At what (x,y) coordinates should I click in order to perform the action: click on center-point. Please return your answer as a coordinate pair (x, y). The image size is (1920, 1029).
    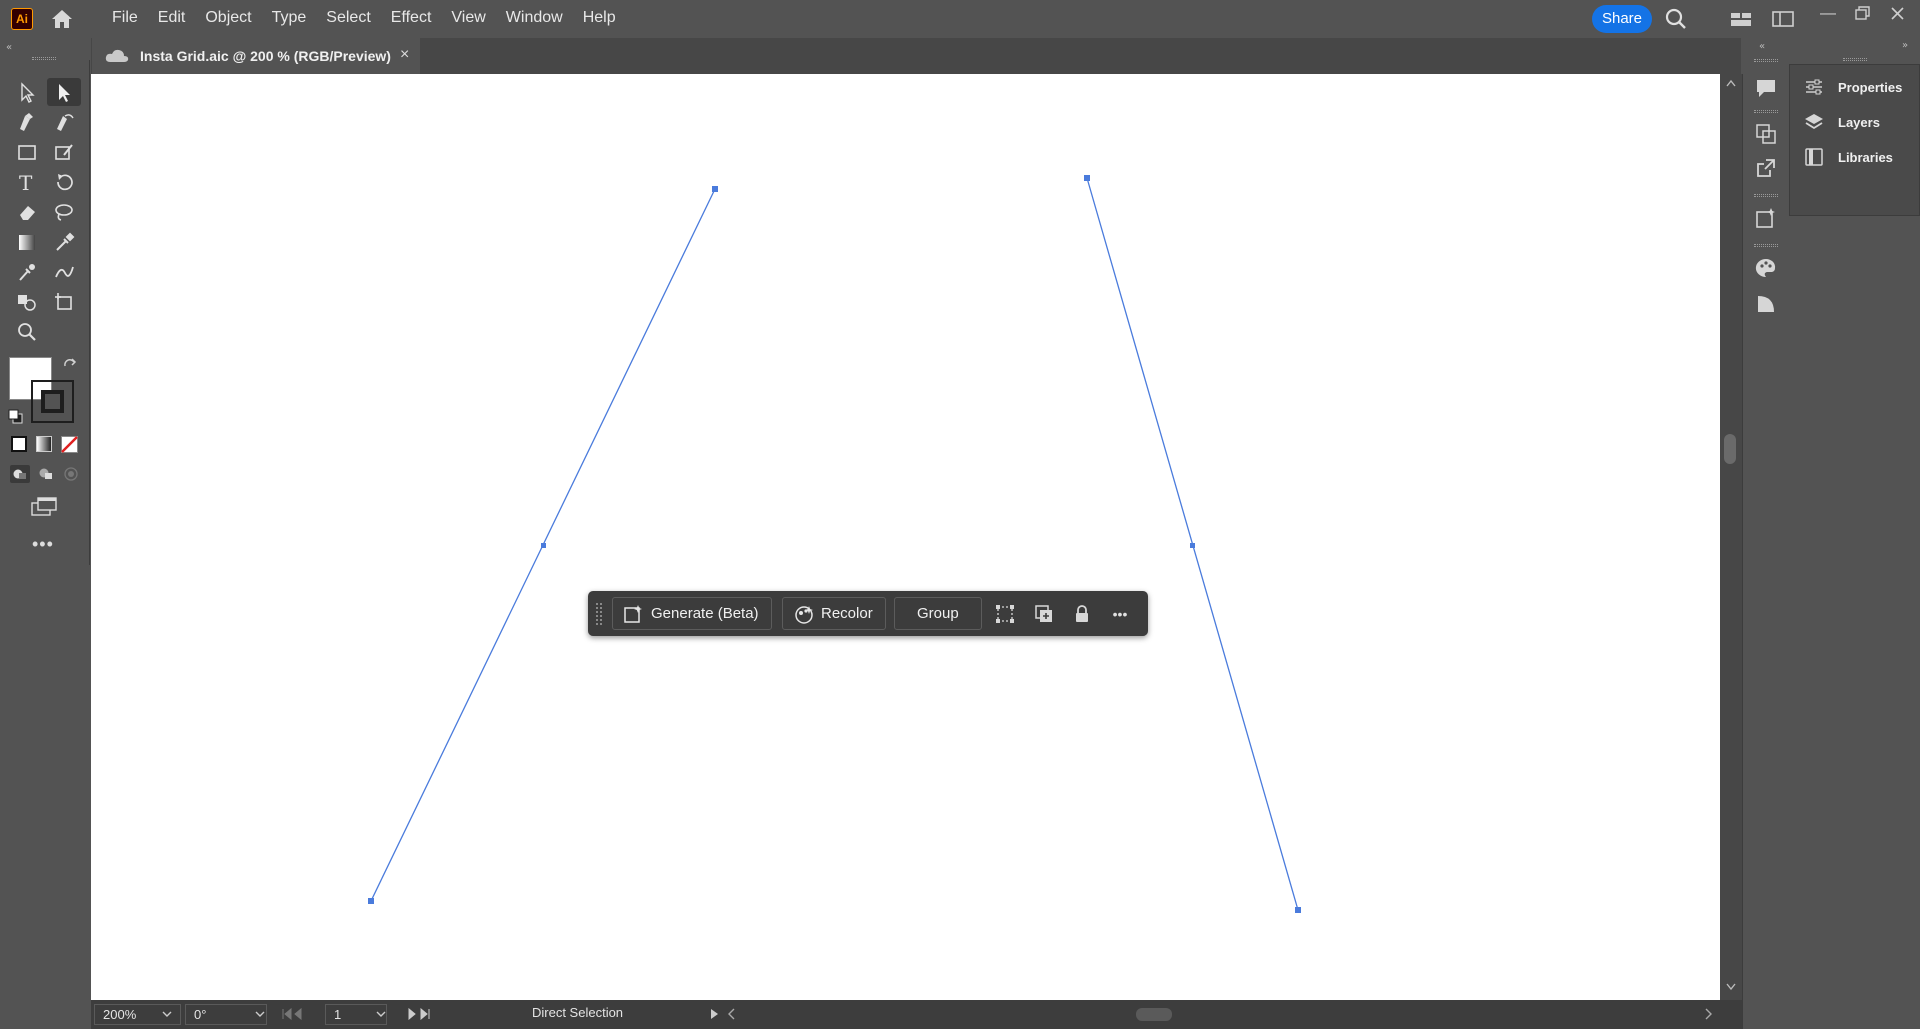
    Looking at the image, I should click on (1192, 545).